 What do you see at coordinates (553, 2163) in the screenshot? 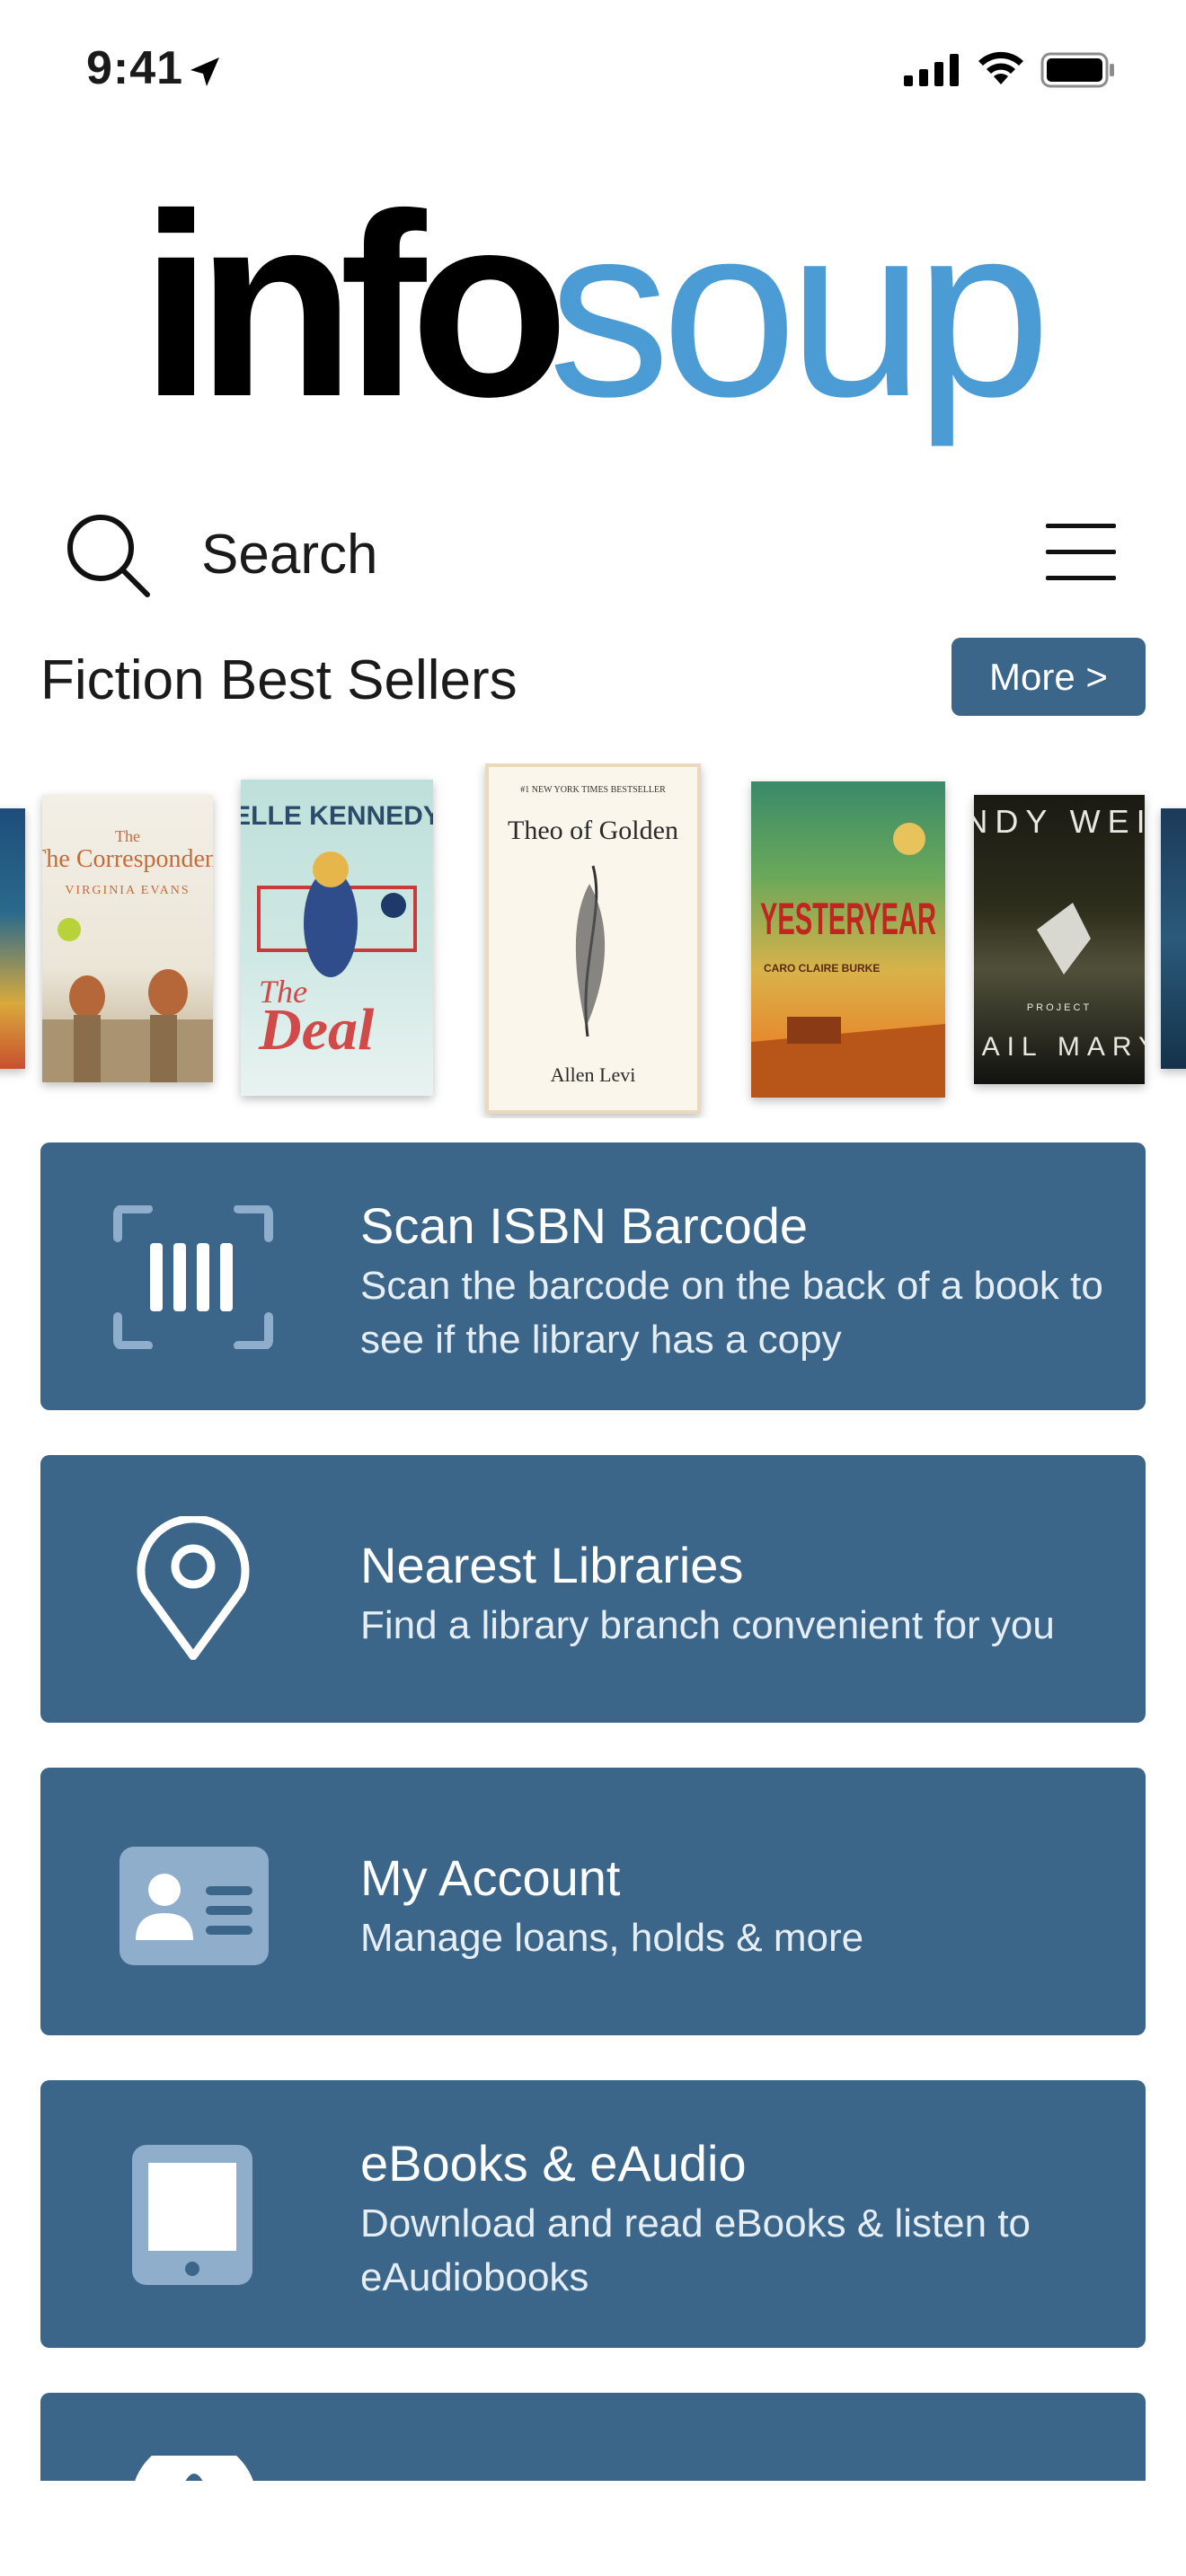
I see `card-title: eBooks & eAudio` at bounding box center [553, 2163].